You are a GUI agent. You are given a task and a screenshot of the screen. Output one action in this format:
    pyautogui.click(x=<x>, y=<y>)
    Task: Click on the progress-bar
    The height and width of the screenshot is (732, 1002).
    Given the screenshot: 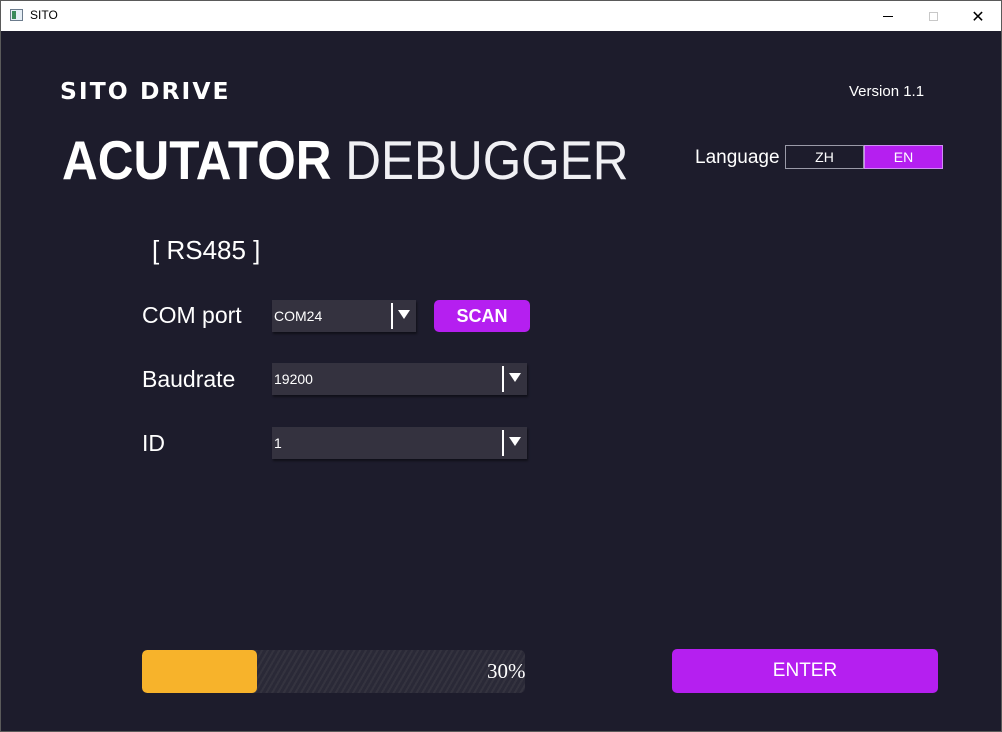 What is the action you would take?
    pyautogui.click(x=333, y=671)
    